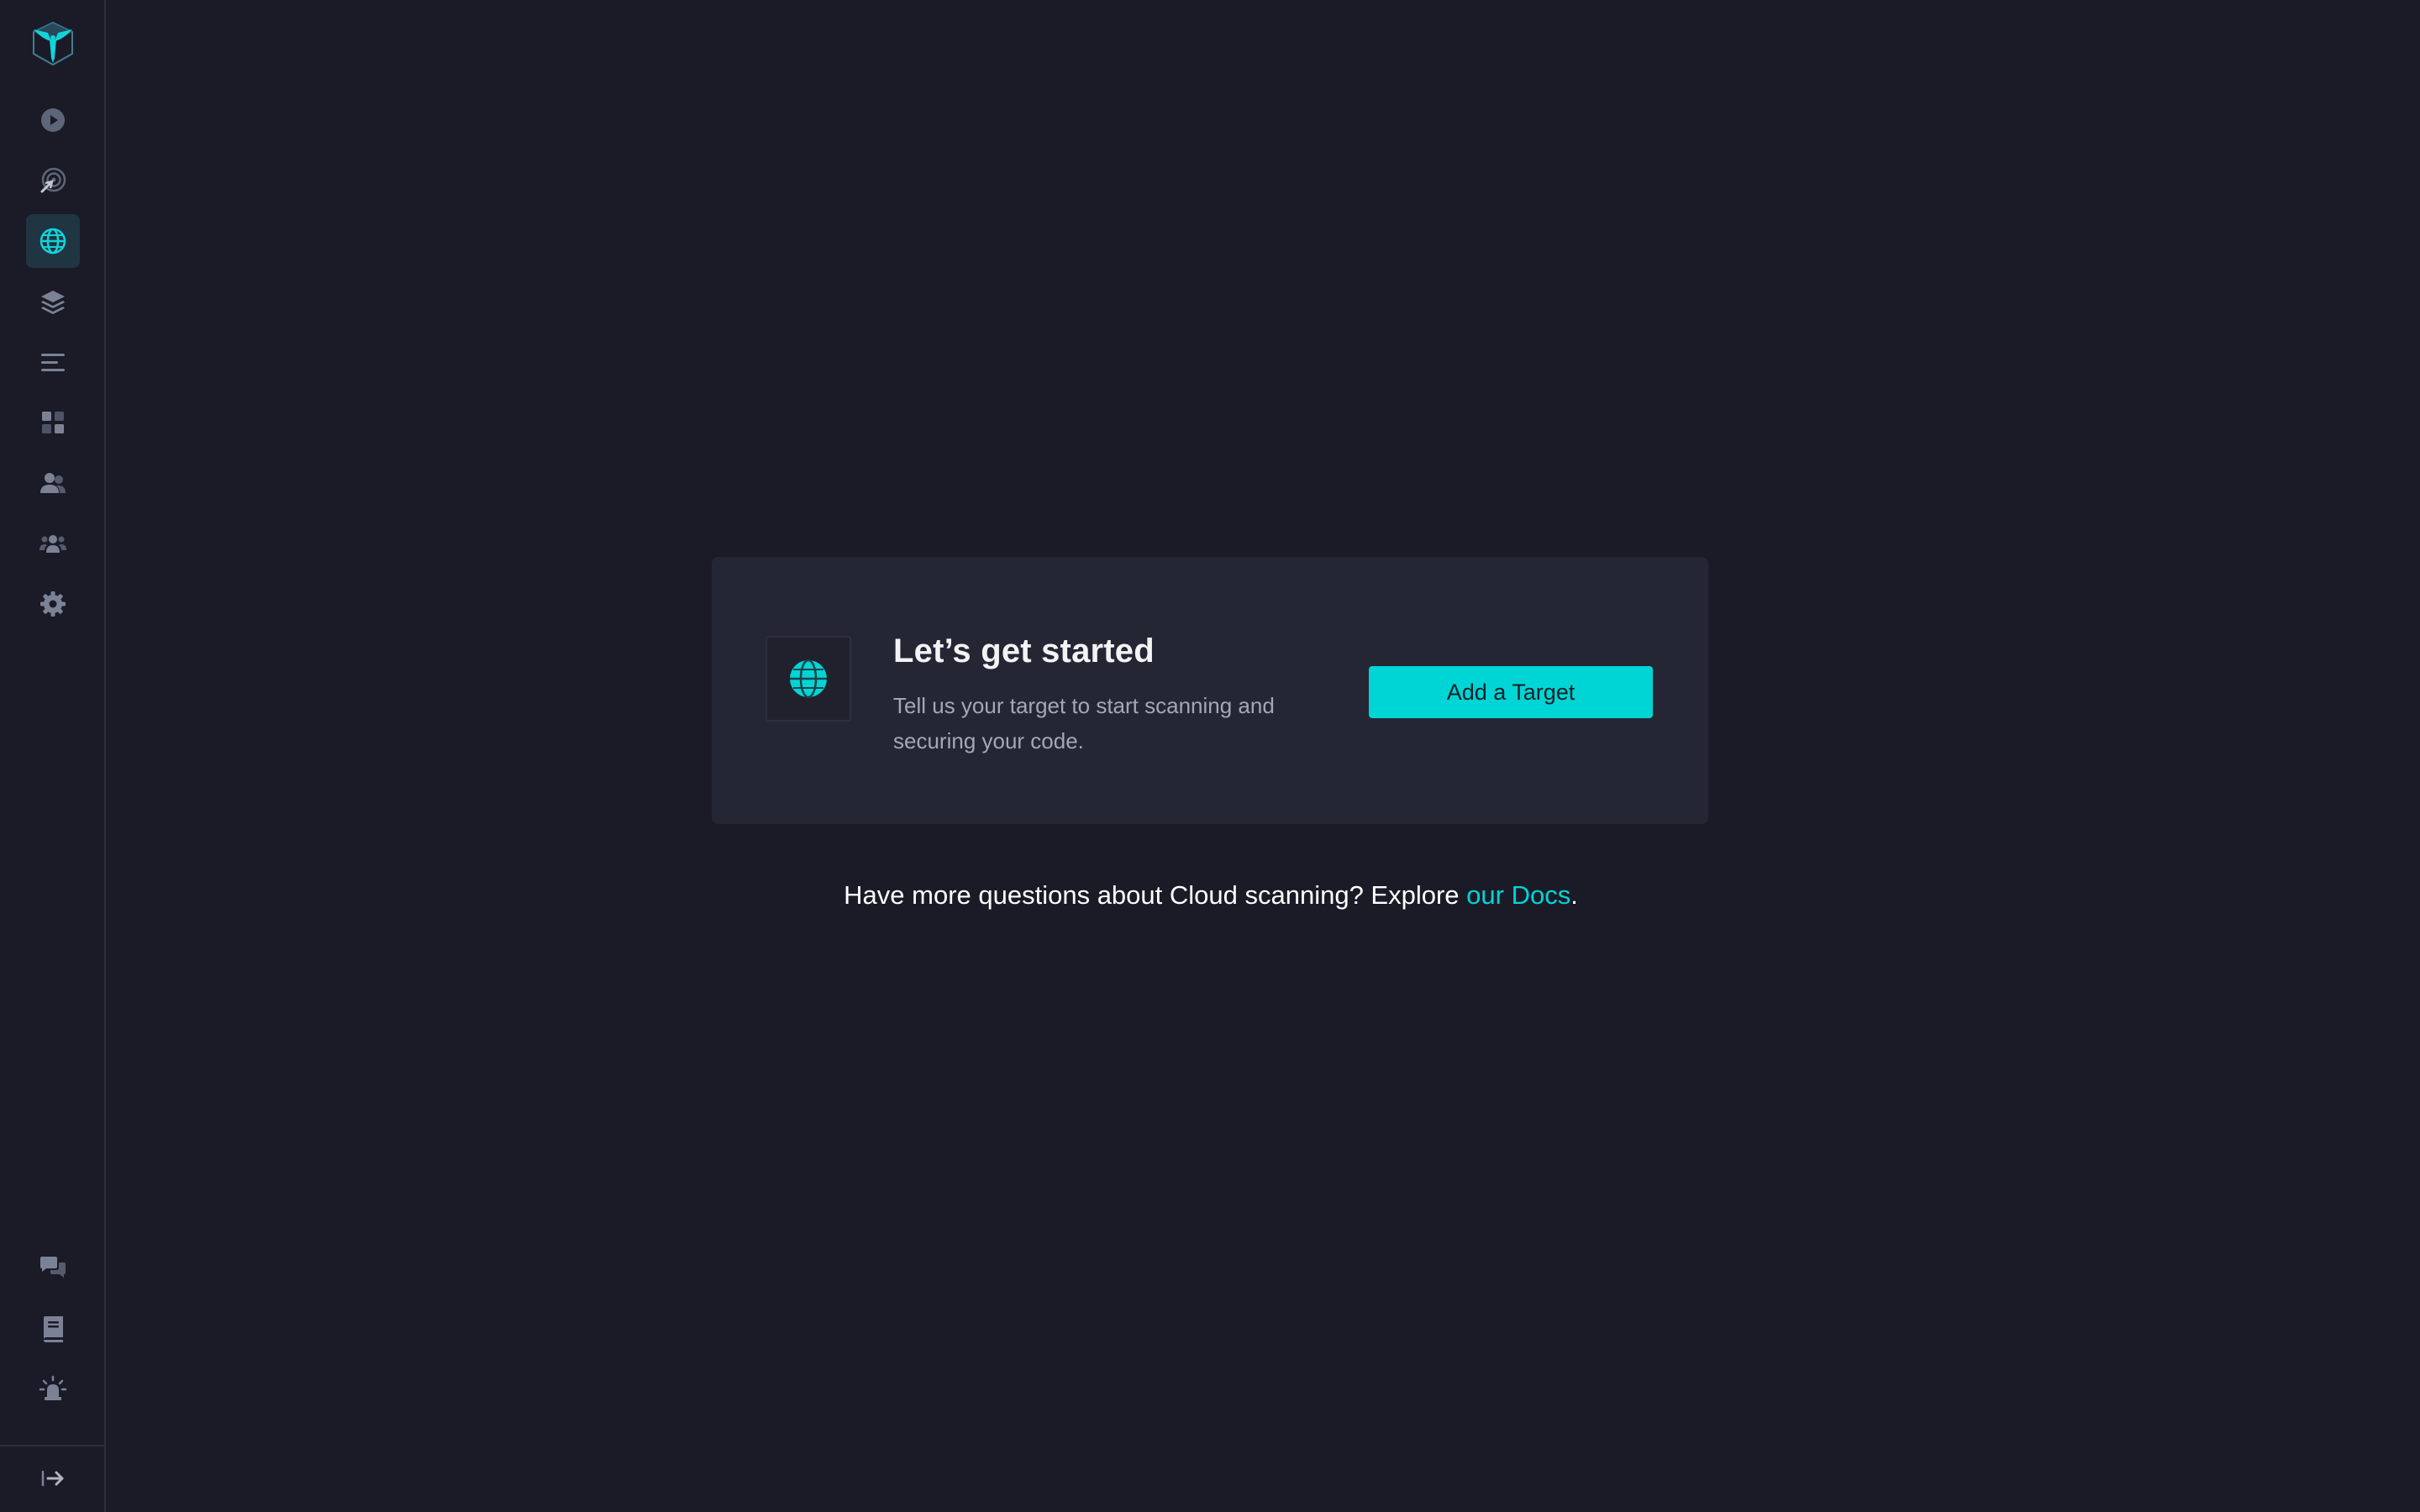  I want to click on sidebar-item-teams, so click(53, 543).